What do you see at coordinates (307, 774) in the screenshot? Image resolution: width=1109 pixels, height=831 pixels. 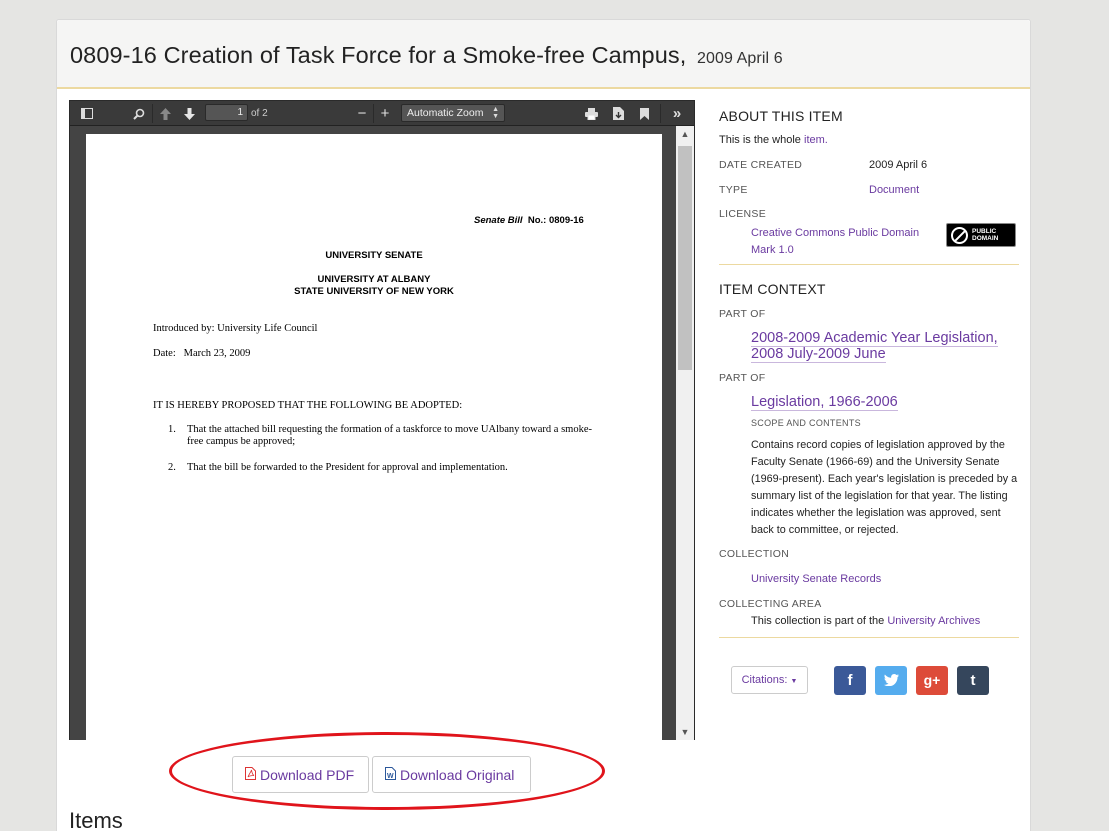 I see `download-pdf-label: Download PDF` at bounding box center [307, 774].